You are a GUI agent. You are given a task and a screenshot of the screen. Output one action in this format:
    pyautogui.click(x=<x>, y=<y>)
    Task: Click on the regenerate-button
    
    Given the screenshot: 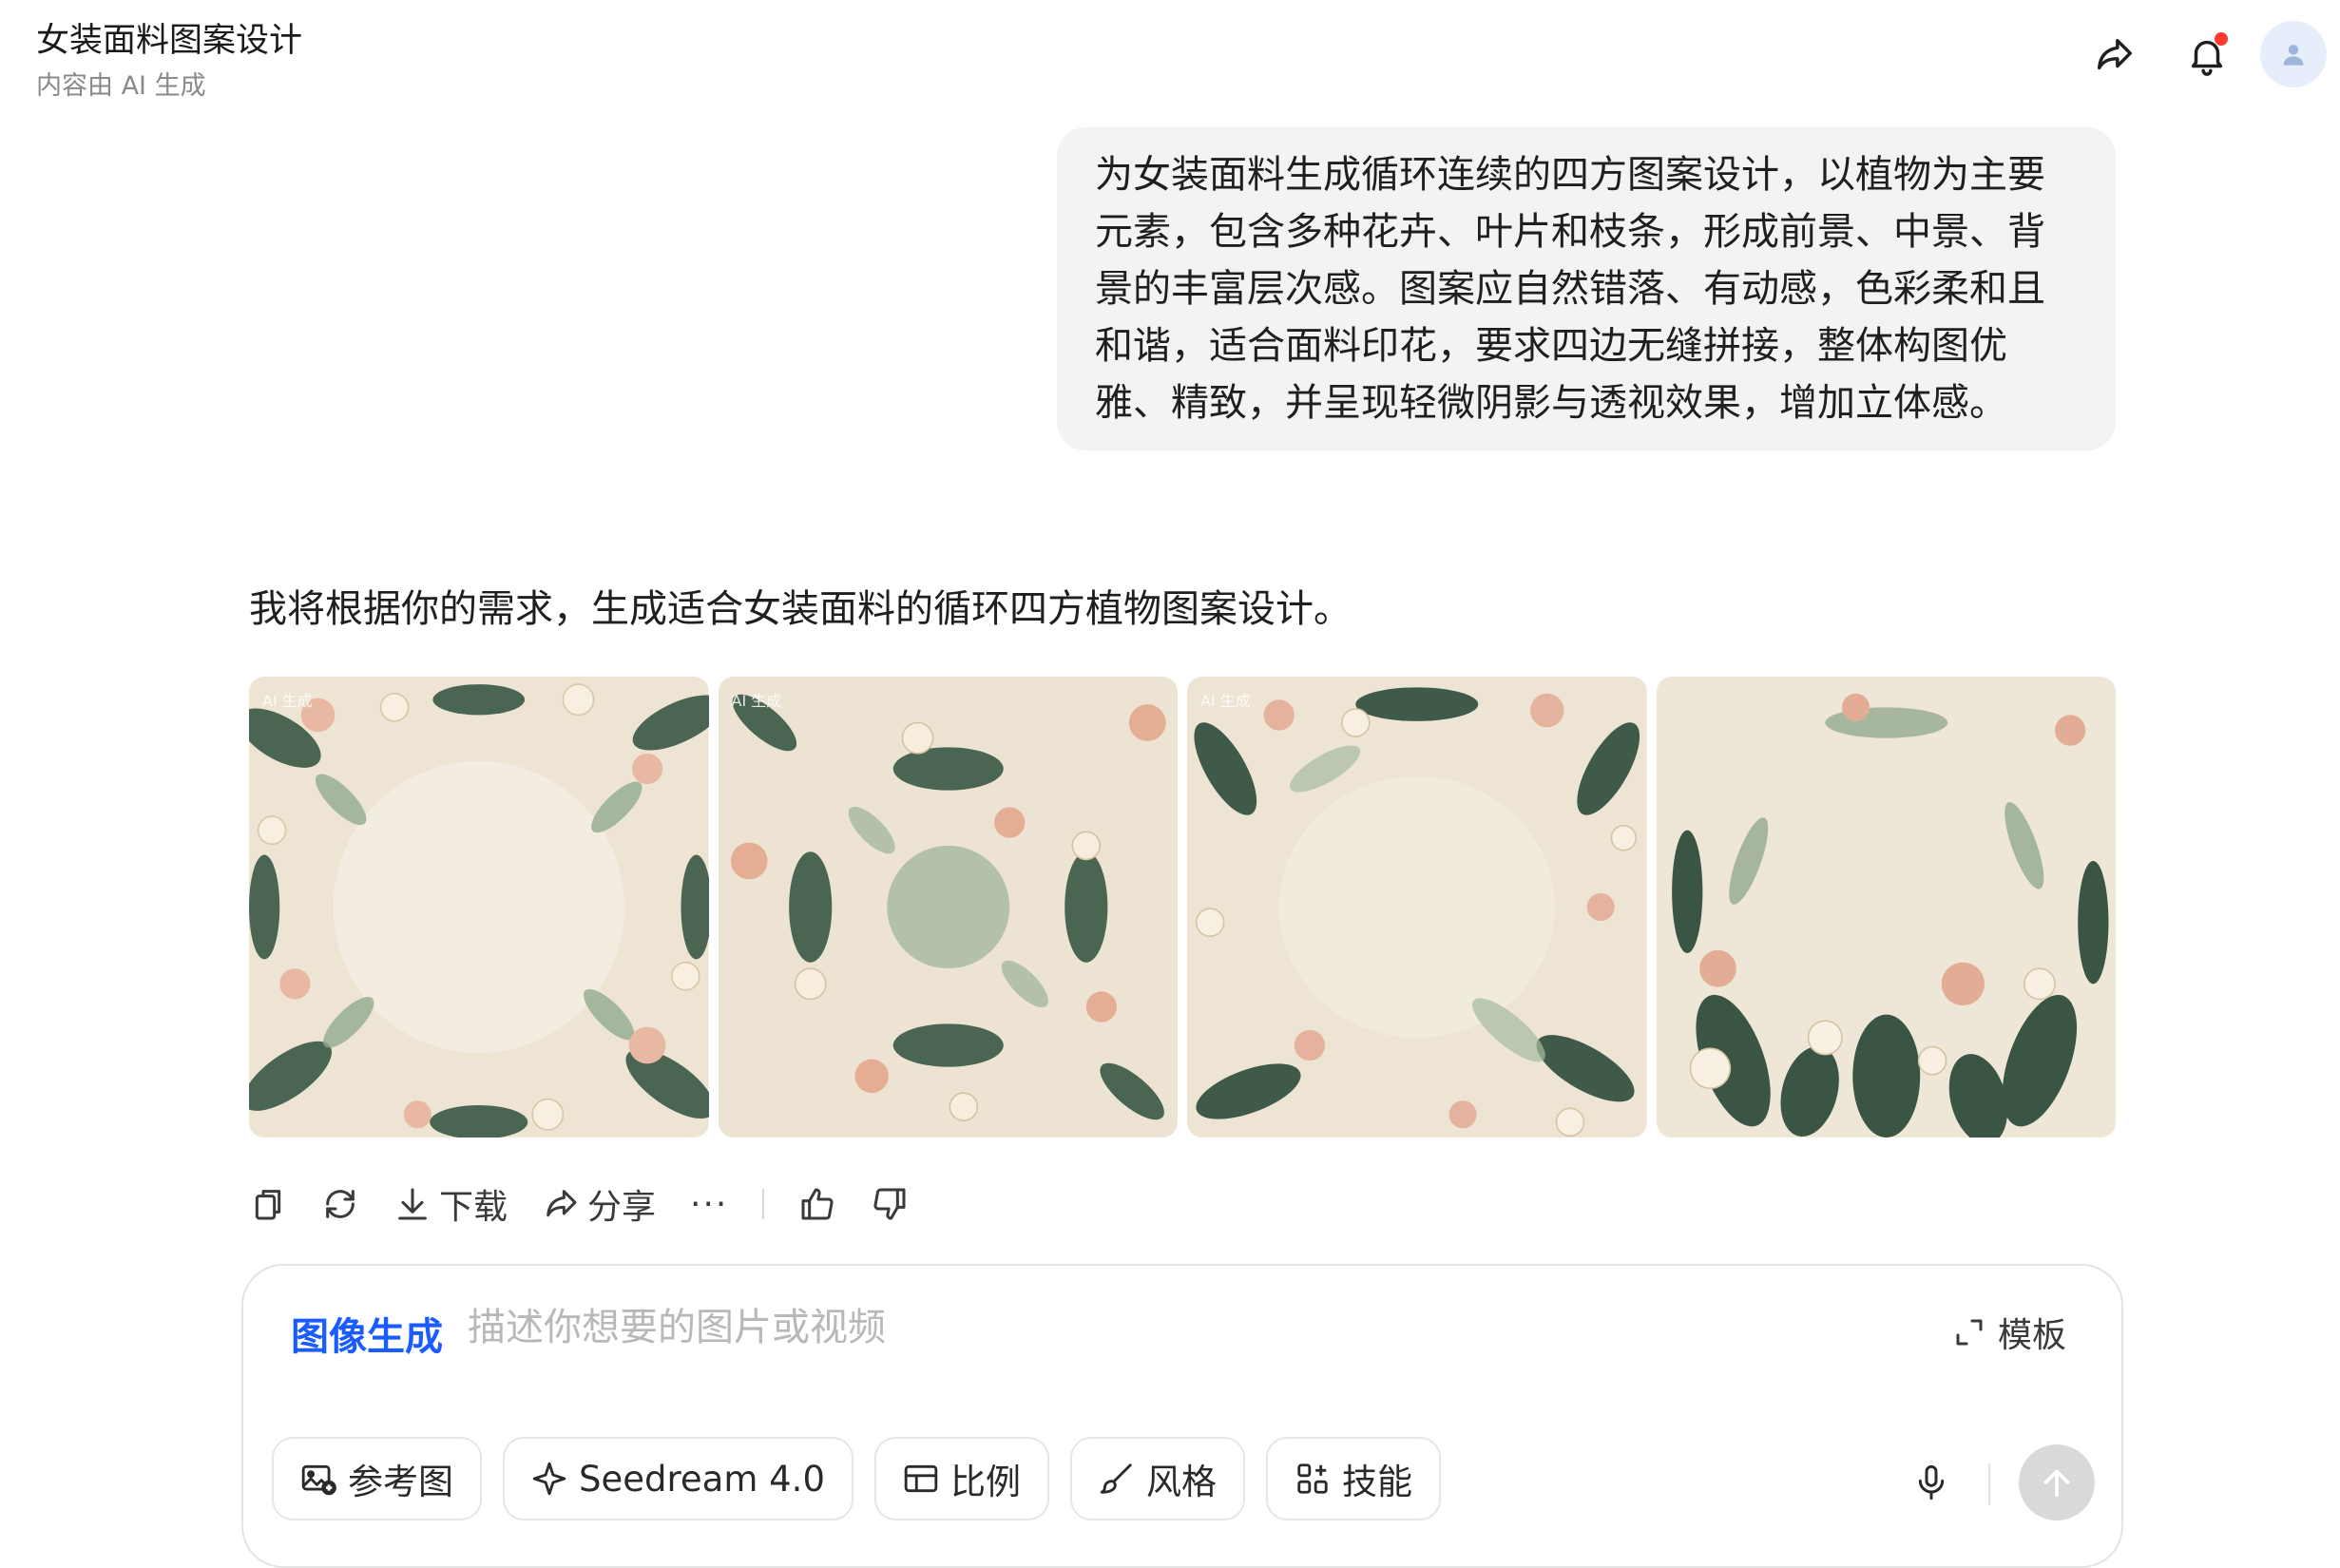 What is the action you would take?
    pyautogui.click(x=340, y=1204)
    